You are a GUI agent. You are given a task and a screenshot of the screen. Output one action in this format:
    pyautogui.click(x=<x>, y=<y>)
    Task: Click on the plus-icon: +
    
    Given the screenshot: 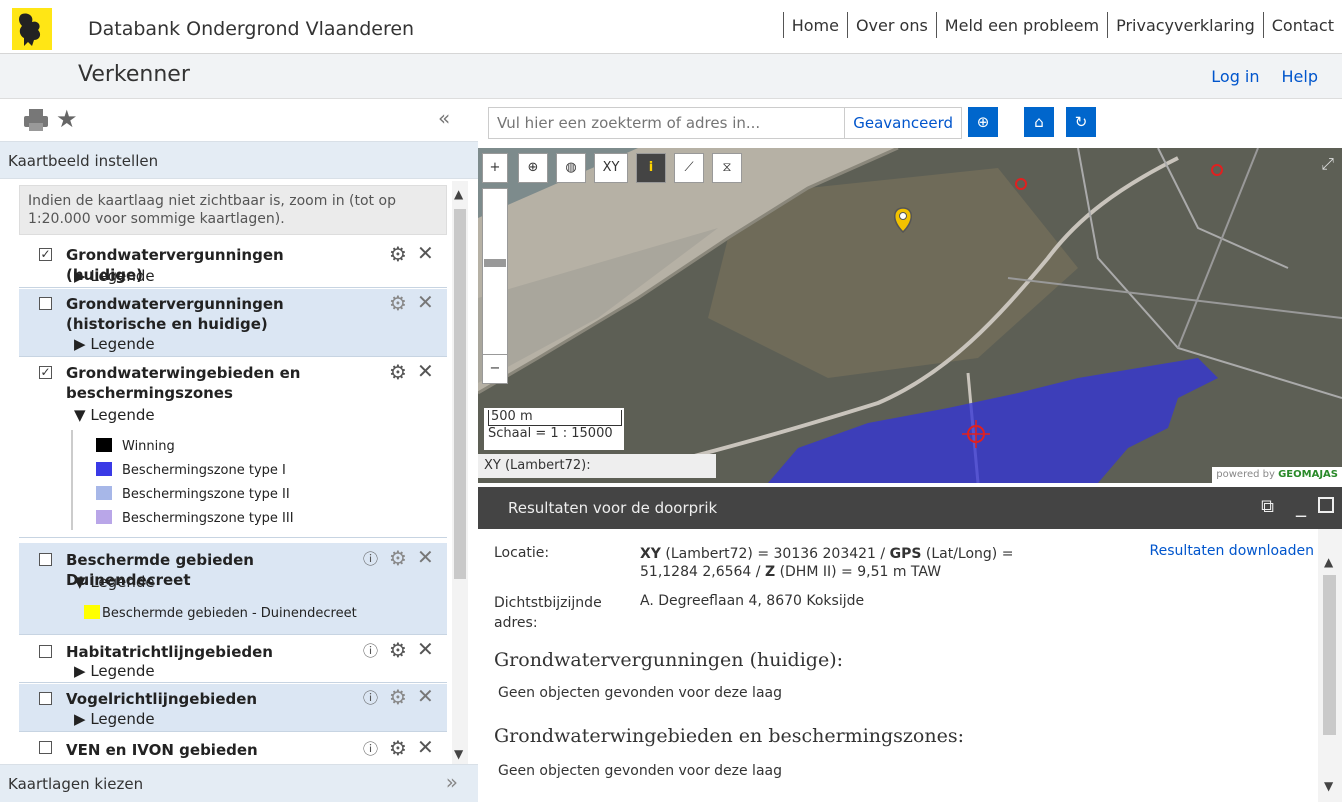 What is the action you would take?
    pyautogui.click(x=495, y=167)
    